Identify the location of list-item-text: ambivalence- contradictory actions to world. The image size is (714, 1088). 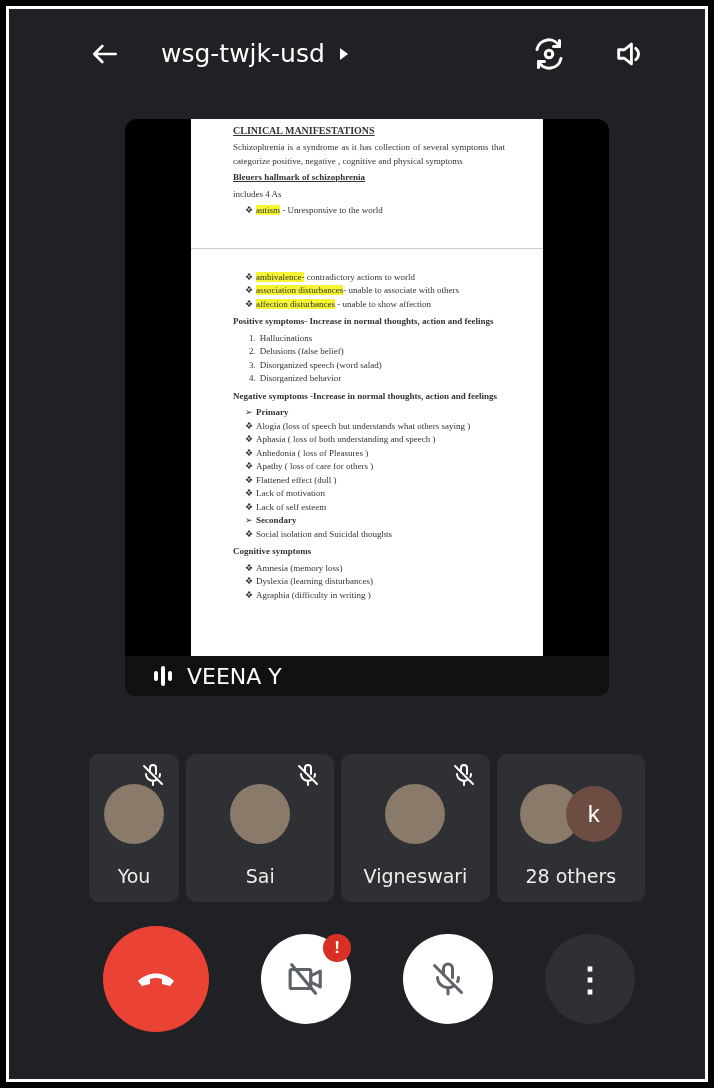
(335, 277).